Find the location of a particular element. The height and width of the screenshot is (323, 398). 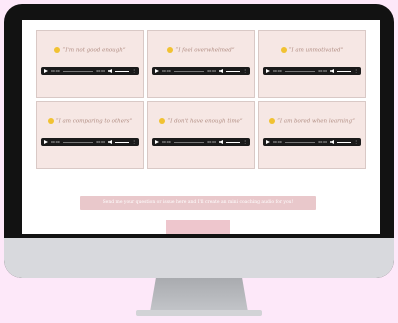

thinking-face-icon is located at coordinates (50, 121).